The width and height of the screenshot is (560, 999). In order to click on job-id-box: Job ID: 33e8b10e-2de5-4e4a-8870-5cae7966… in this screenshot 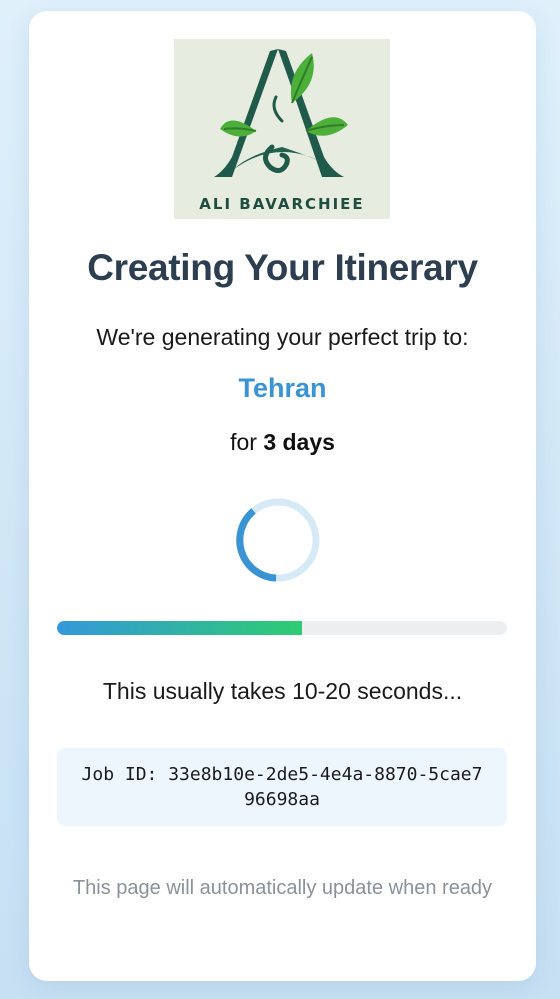, I will do `click(282, 787)`.